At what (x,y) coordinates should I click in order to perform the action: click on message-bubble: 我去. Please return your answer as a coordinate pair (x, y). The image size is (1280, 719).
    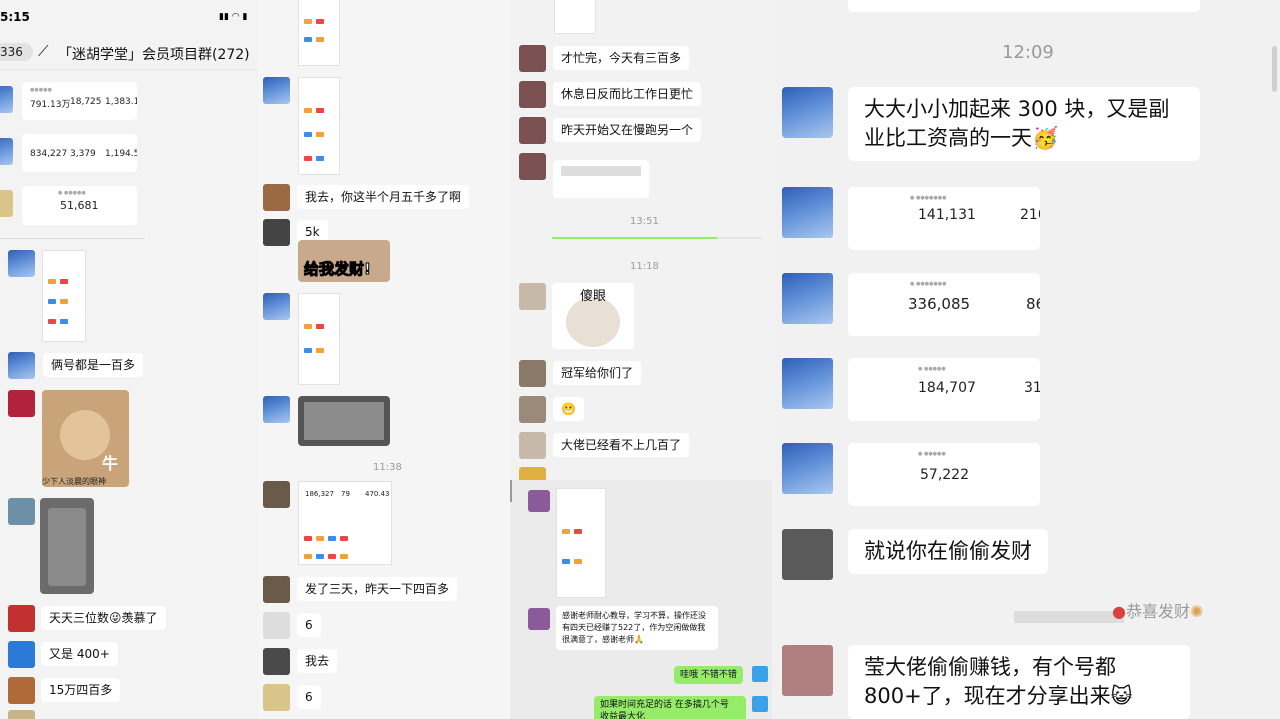
    Looking at the image, I should click on (317, 661).